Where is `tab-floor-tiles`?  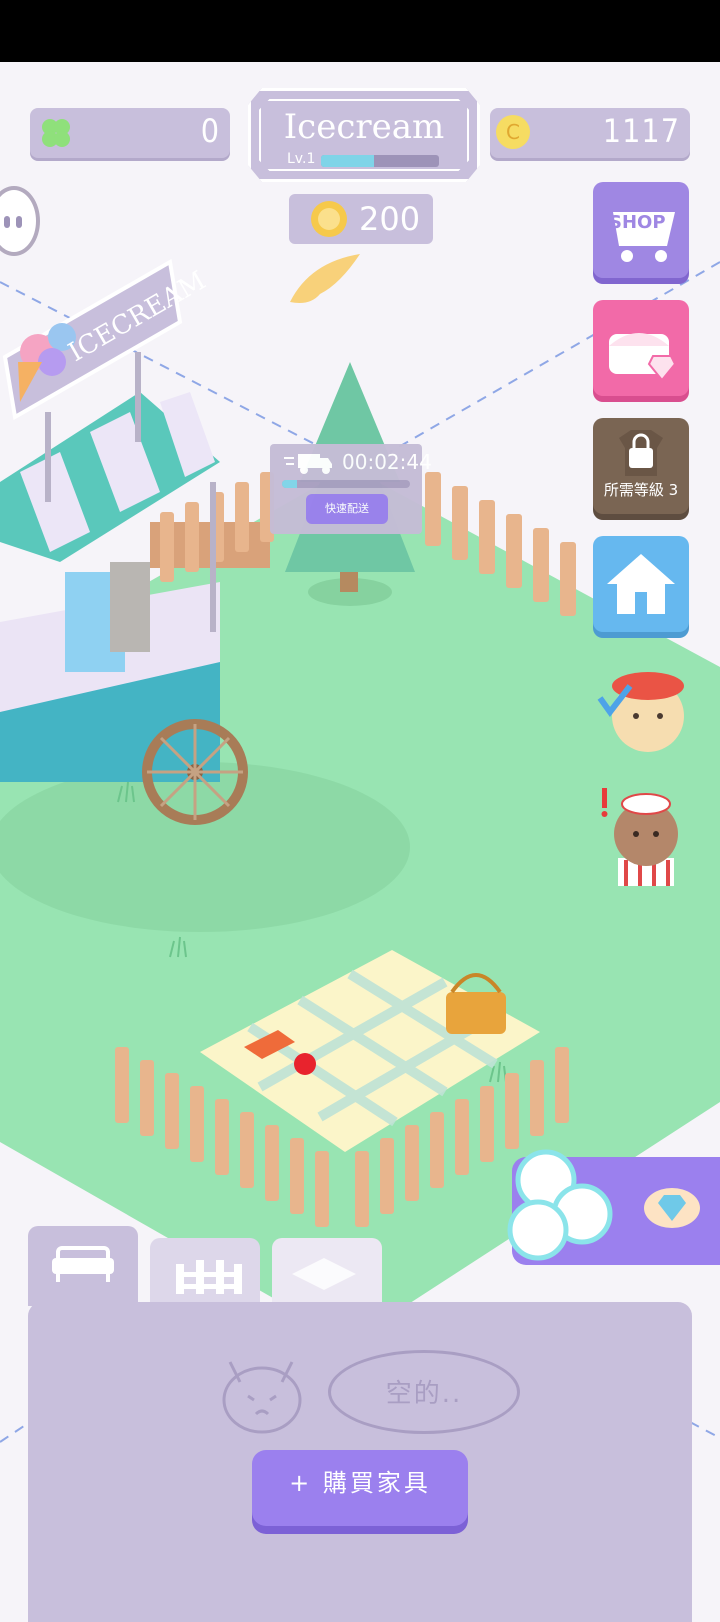 tab-floor-tiles is located at coordinates (327, 1272).